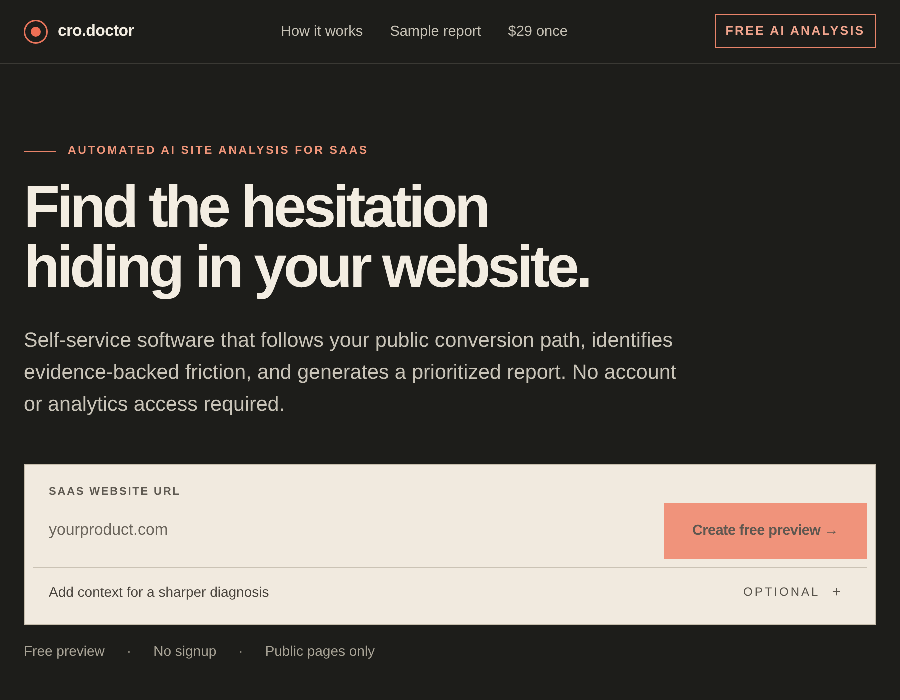  Describe the element at coordinates (792, 592) in the screenshot. I see `optional-toggle: OPTIONAL +` at that location.